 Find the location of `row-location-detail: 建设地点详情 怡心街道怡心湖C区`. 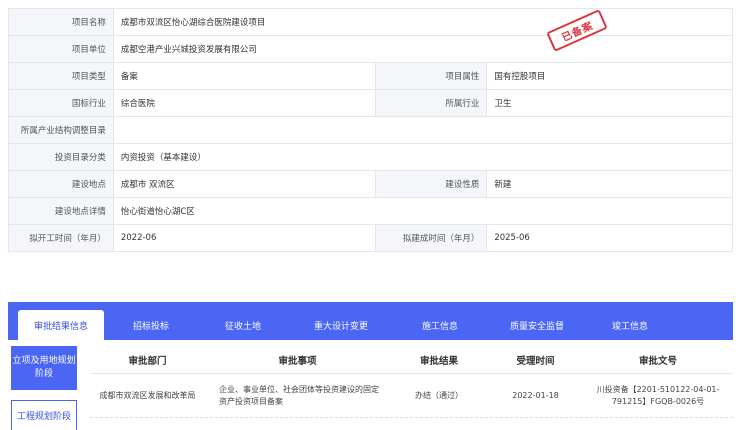

row-location-detail: 建设地点详情 怡心街道怡心湖C区 is located at coordinates (371, 211).